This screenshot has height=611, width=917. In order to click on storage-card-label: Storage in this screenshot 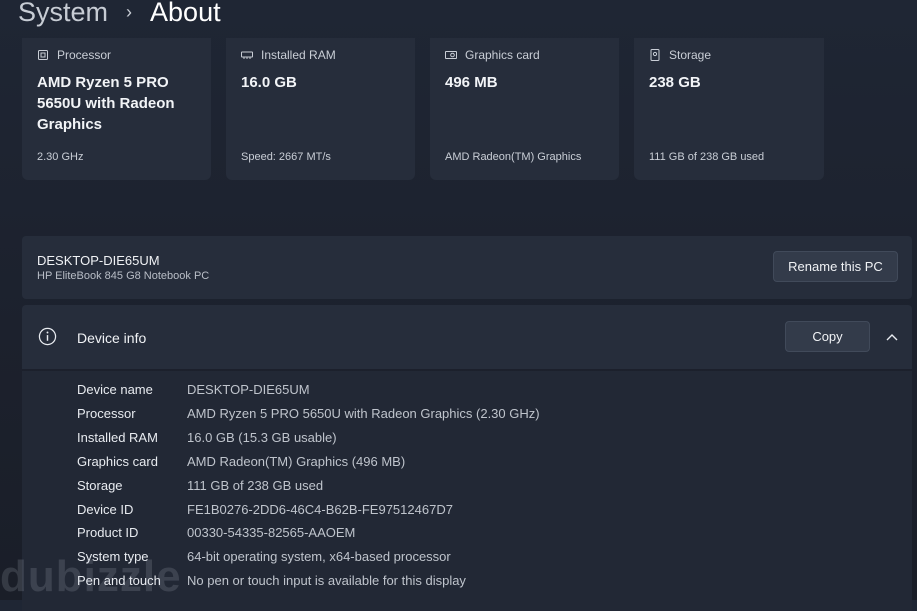, I will do `click(690, 55)`.